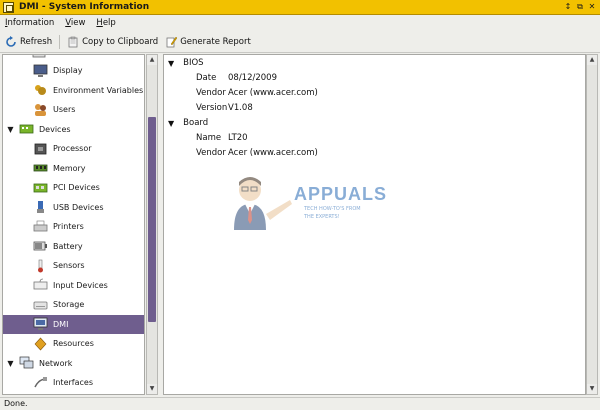 The height and width of the screenshot is (410, 600). What do you see at coordinates (60, 41) in the screenshot?
I see `toolbar-separator` at bounding box center [60, 41].